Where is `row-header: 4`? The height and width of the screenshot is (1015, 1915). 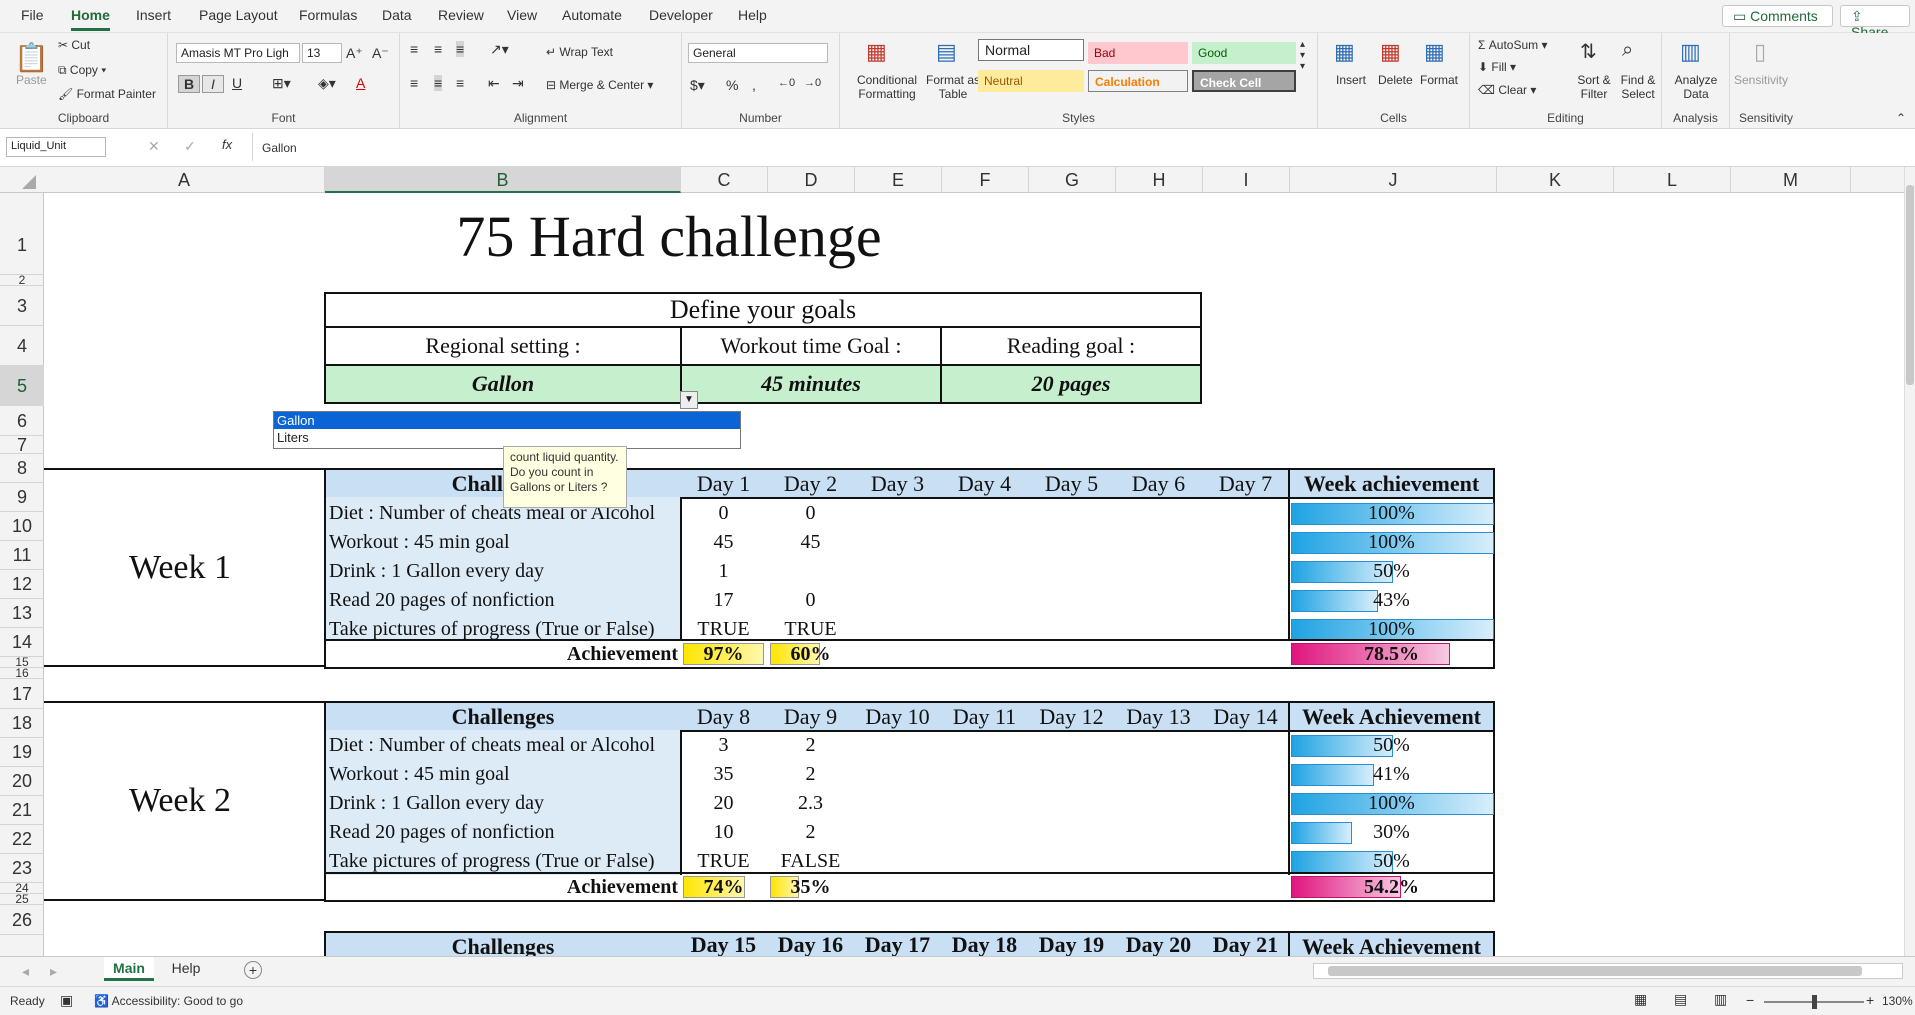
row-header: 4 is located at coordinates (22, 346).